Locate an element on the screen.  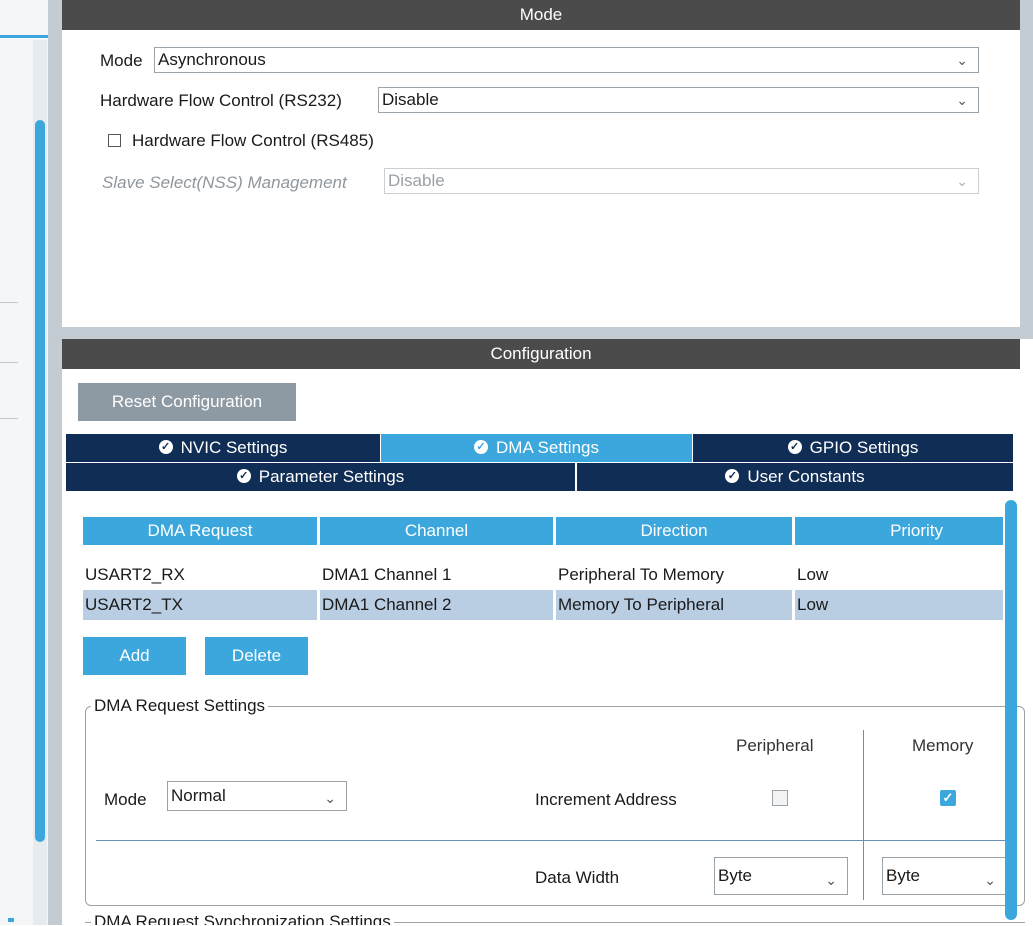
reset-configuration-button: Reset Configuration is located at coordinates (187, 402).